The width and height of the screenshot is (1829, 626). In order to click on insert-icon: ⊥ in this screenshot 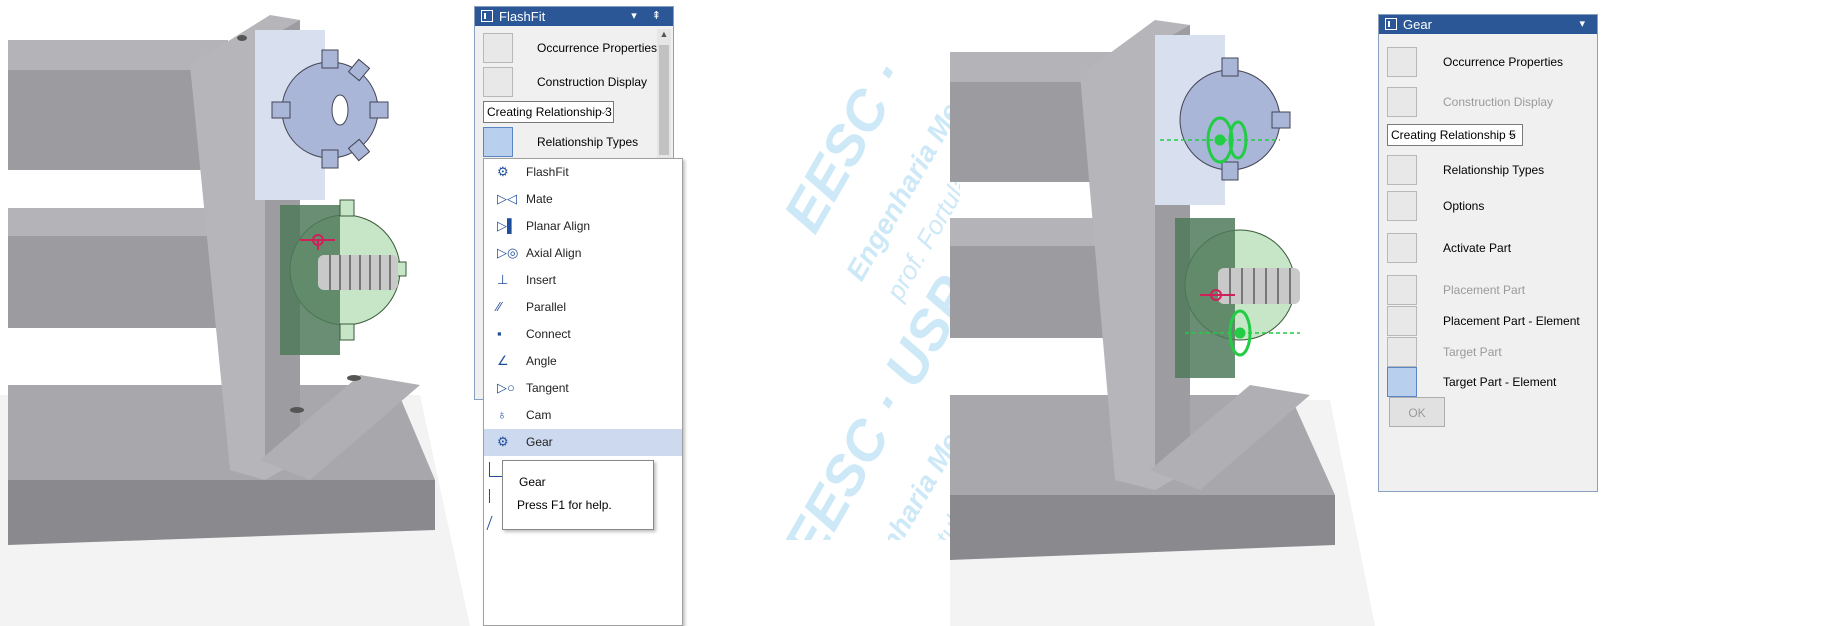, I will do `click(503, 279)`.